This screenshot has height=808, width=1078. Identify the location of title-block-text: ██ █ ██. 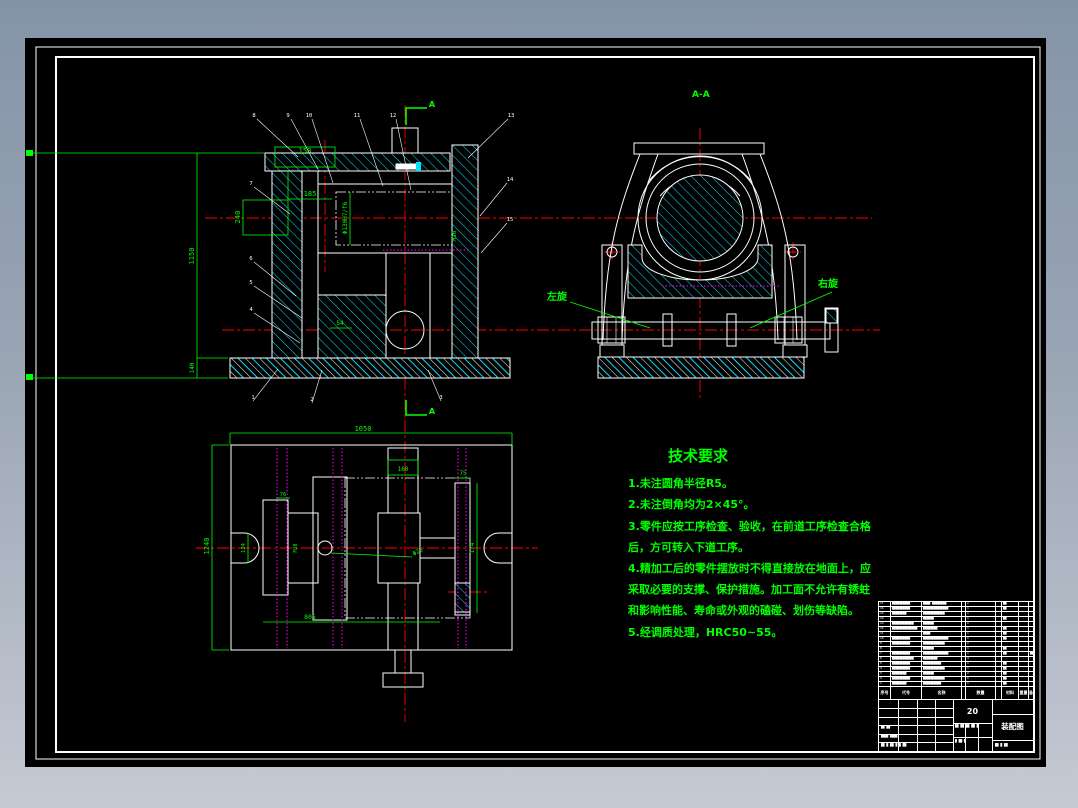
(1001, 745).